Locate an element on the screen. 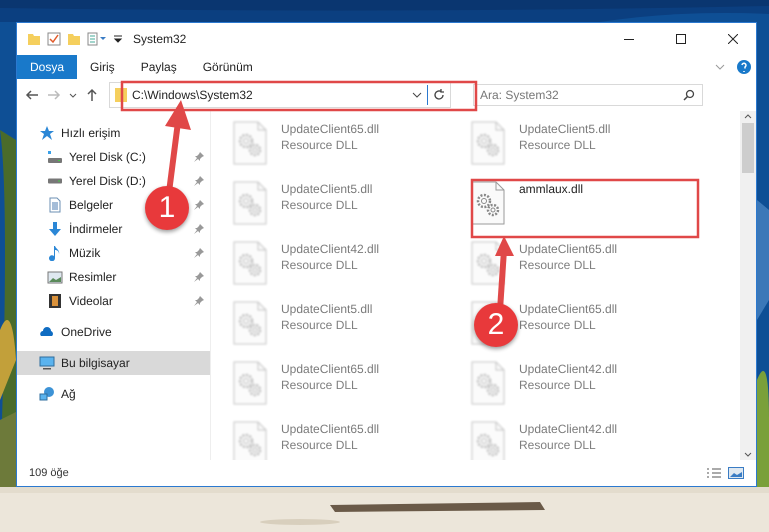  address-bar: C:\Windows\System32 is located at coordinates (280, 95).